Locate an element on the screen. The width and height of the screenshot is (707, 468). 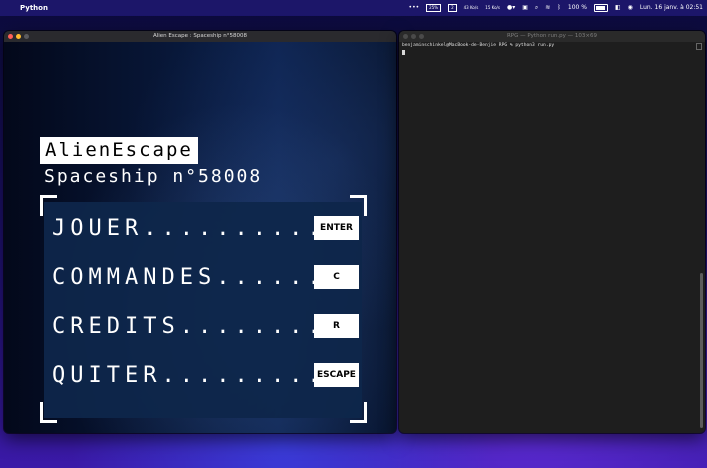
battery-small-indicator: 2 is located at coordinates (452, 8).